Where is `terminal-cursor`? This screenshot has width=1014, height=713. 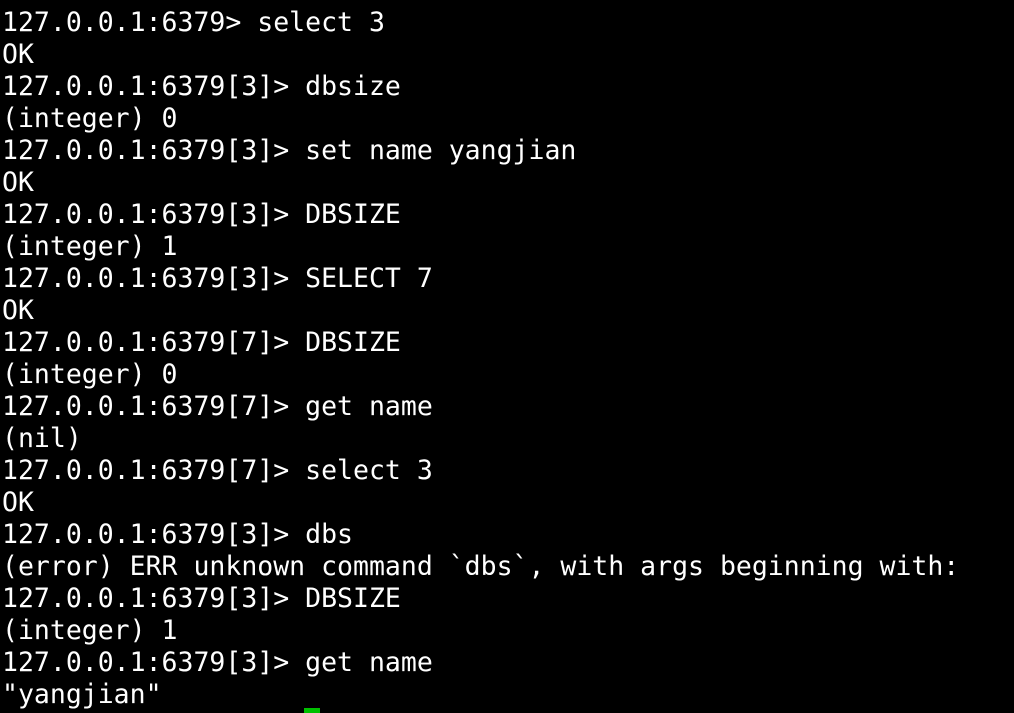
terminal-cursor is located at coordinates (312, 710).